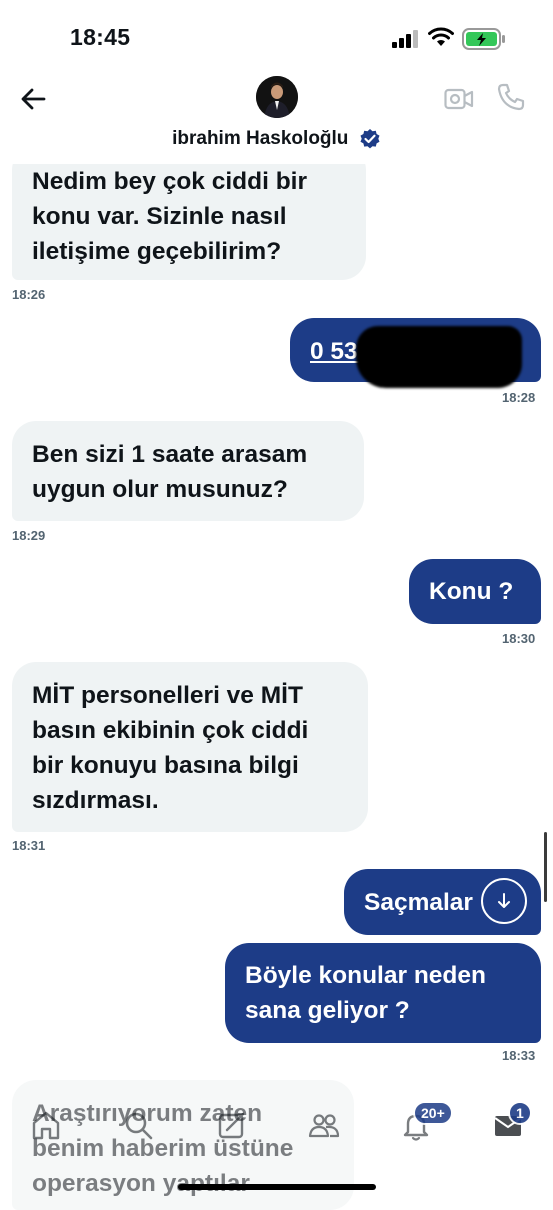  What do you see at coordinates (545, 867) in the screenshot?
I see `scrollbar-thumb` at bounding box center [545, 867].